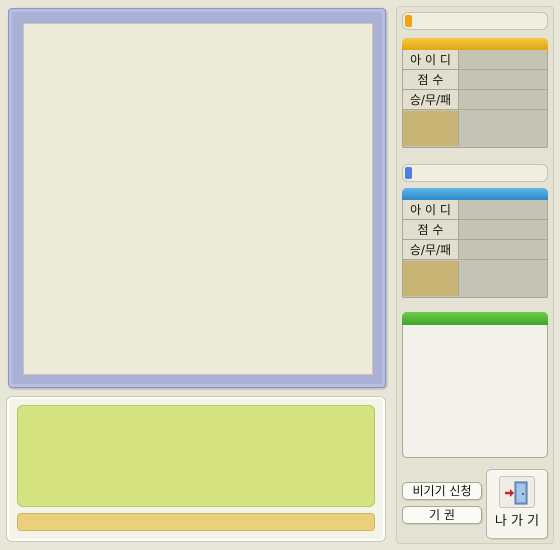 The height and width of the screenshot is (550, 560). What do you see at coordinates (503, 250) in the screenshot?
I see `player2-record-value` at bounding box center [503, 250].